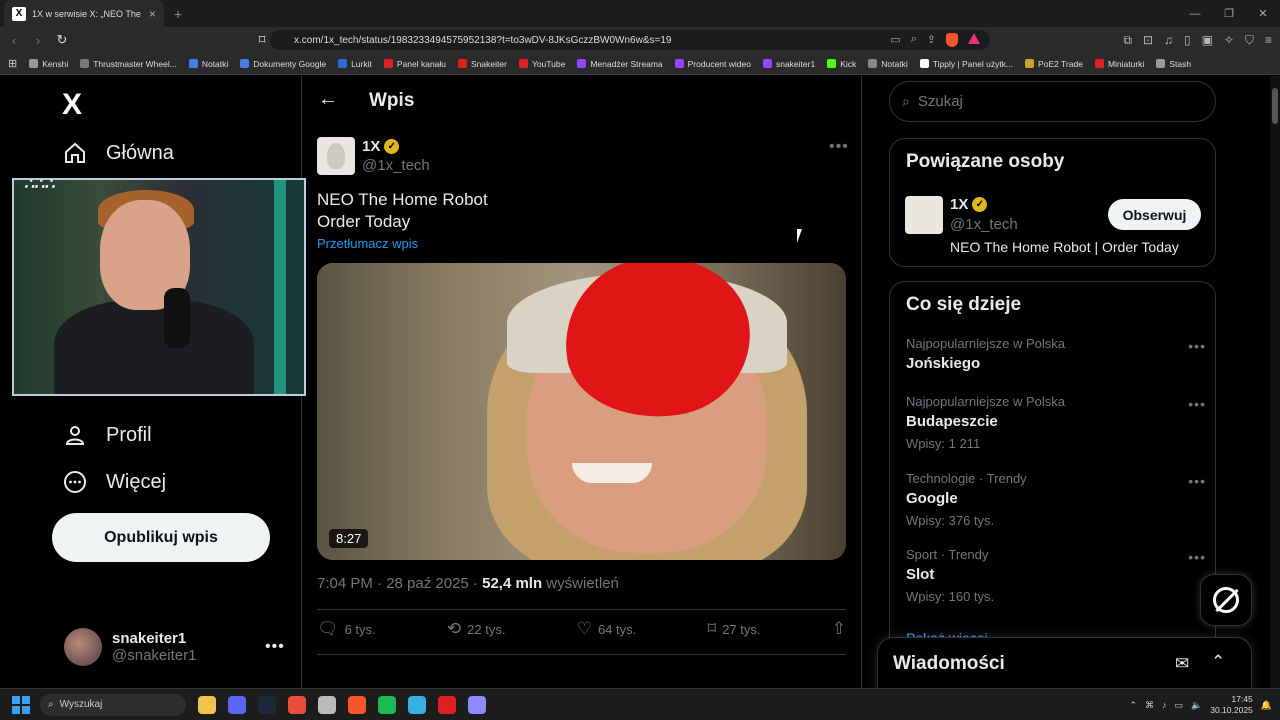 The height and width of the screenshot is (720, 1280). I want to click on expand-messages-icon: ⌃, so click(1218, 662).